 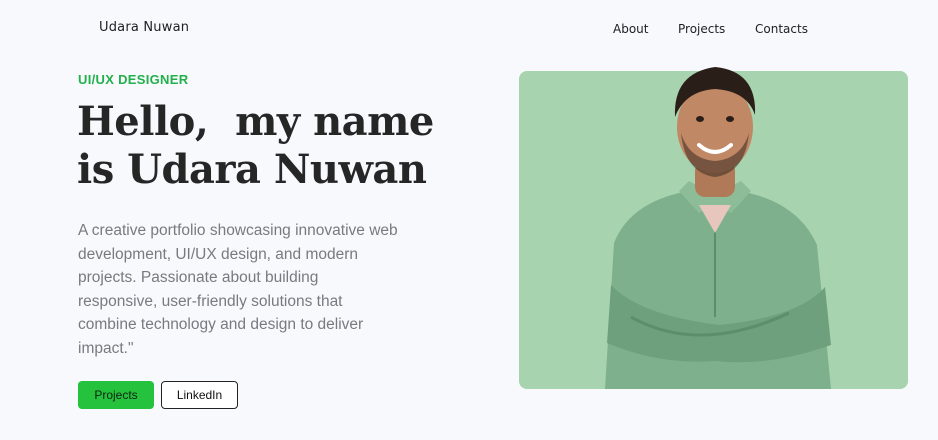 I want to click on site-logo: Udara Nuwan, so click(x=144, y=27).